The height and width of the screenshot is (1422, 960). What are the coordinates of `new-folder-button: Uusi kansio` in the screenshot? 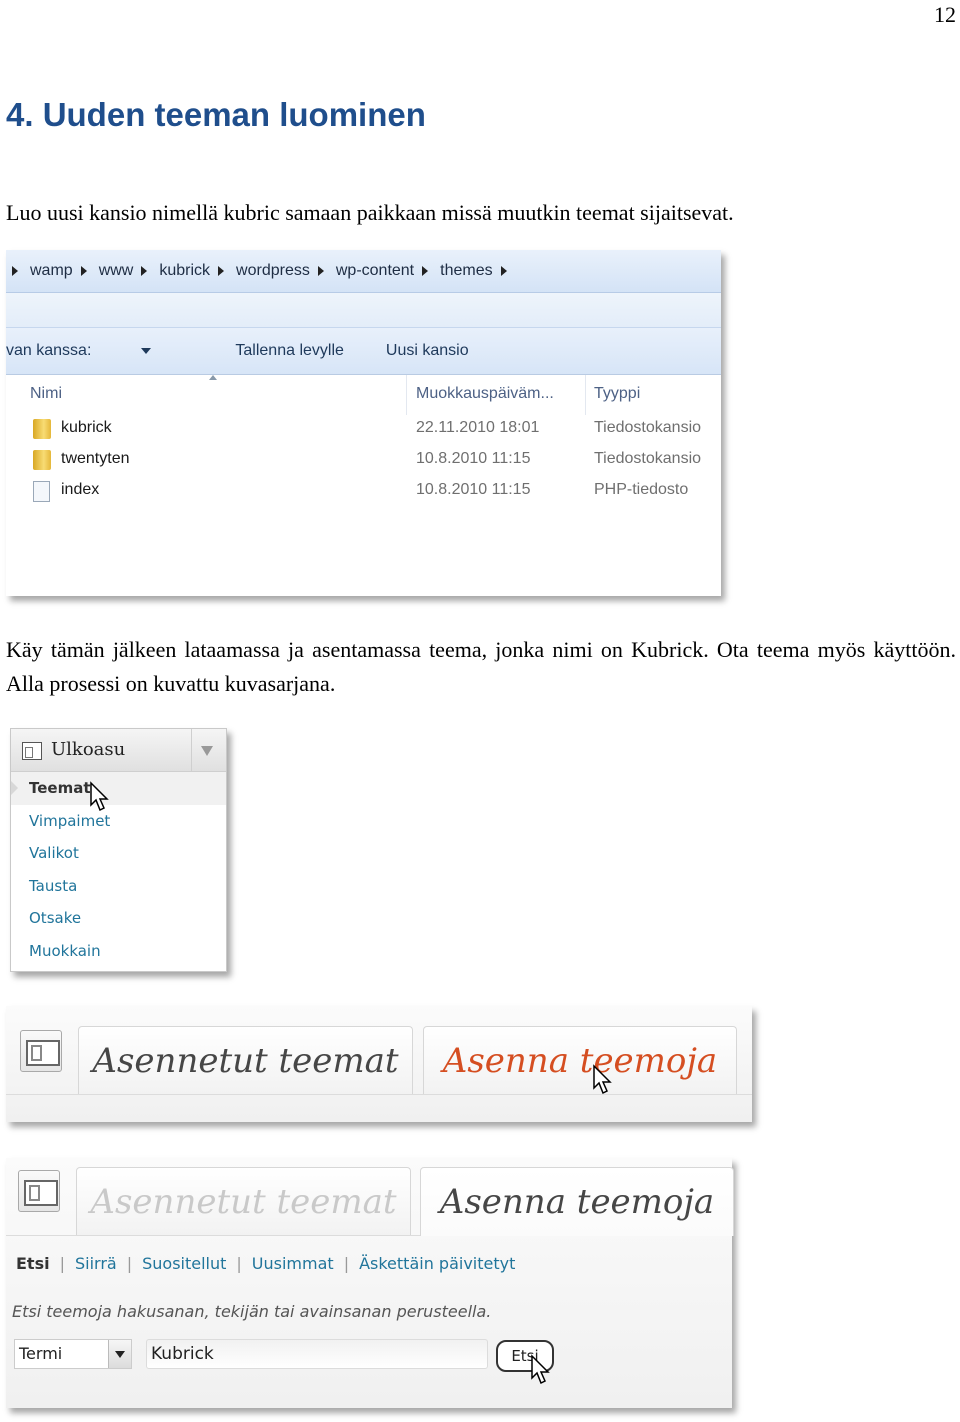 It's located at (427, 351).